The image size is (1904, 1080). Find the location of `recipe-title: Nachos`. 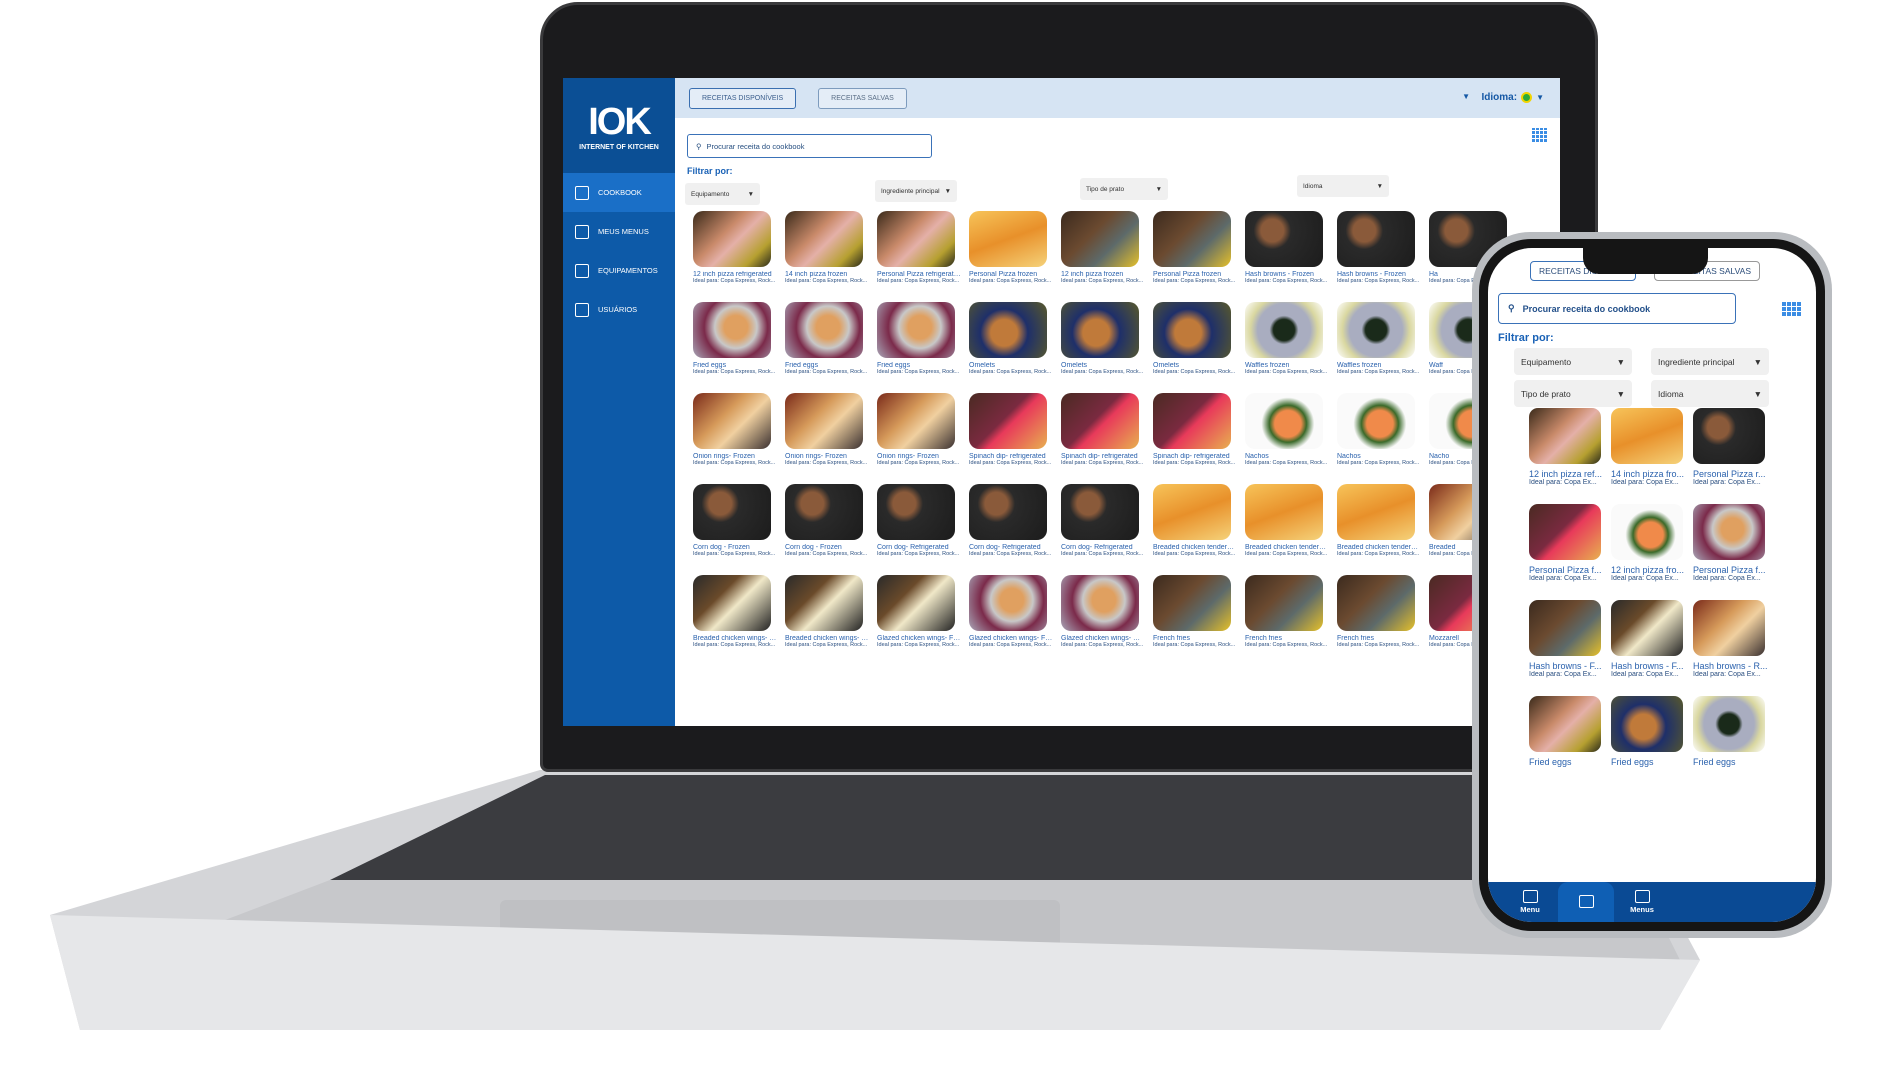

recipe-title: Nachos is located at coordinates (1257, 456).